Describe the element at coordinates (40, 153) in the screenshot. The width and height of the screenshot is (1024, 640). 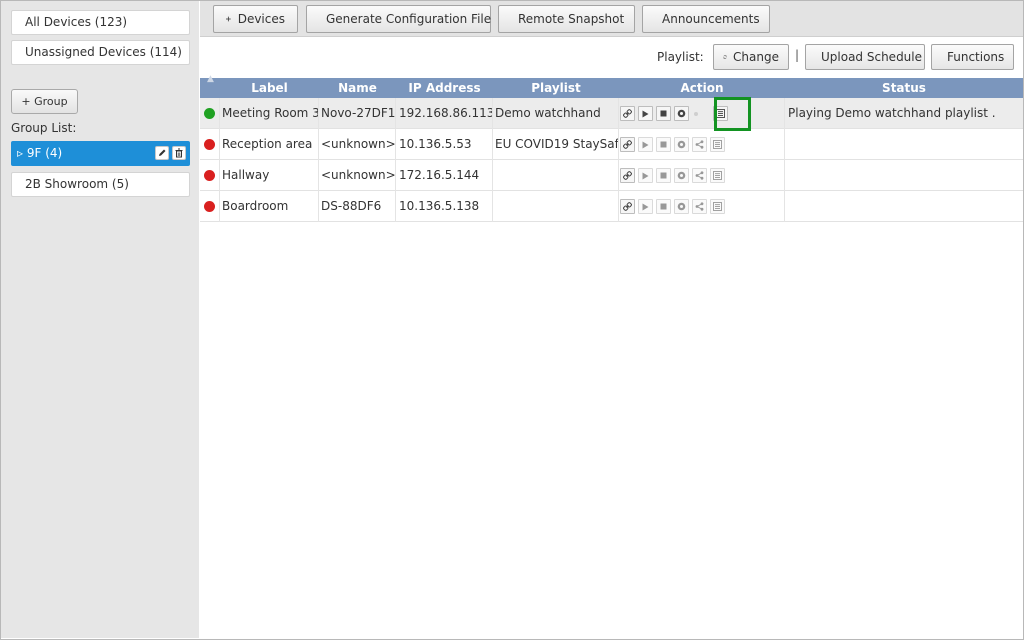
I see `group-item-label: ▹ 9F (4)` at that location.